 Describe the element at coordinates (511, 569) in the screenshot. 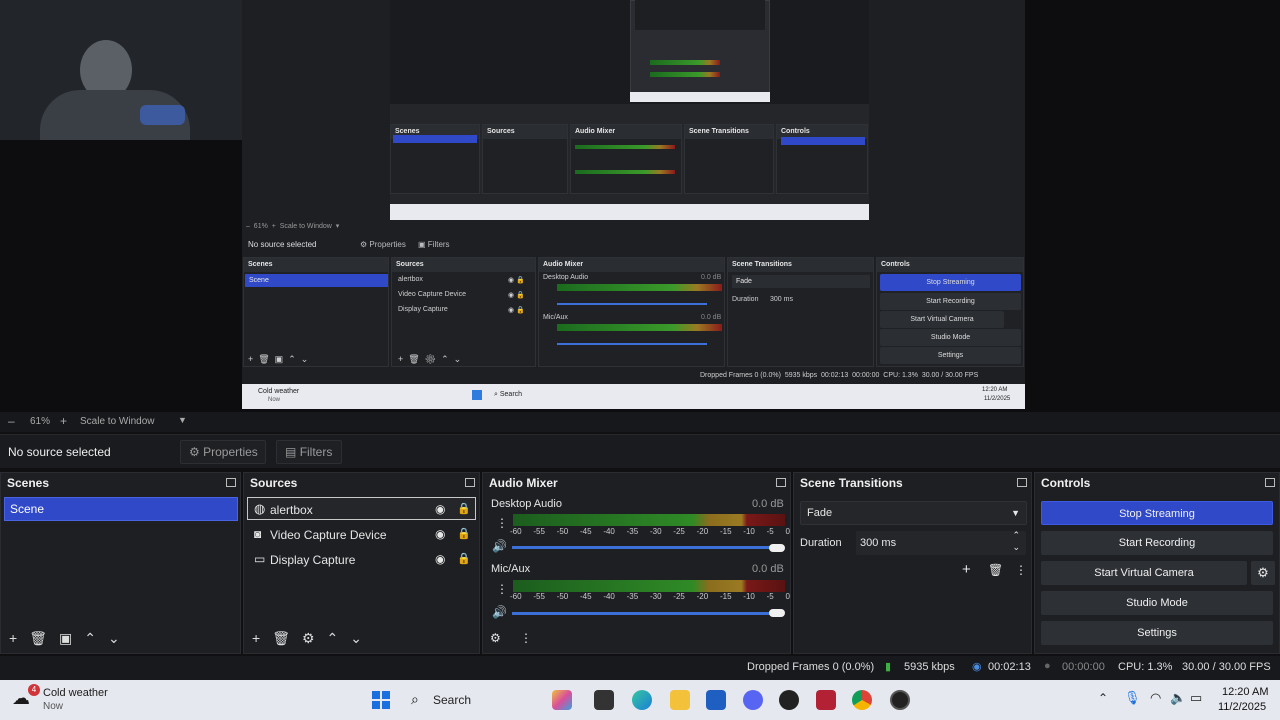

I see `channel-name: Mic/Aux` at that location.